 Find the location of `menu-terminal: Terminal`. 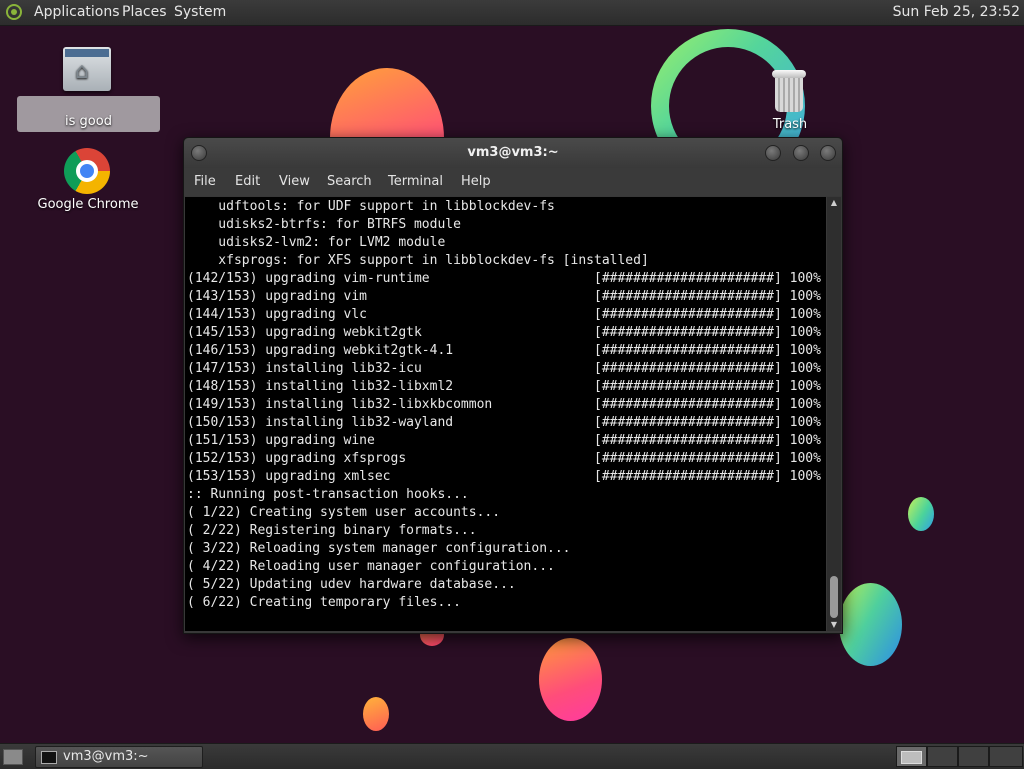

menu-terminal: Terminal is located at coordinates (415, 181).